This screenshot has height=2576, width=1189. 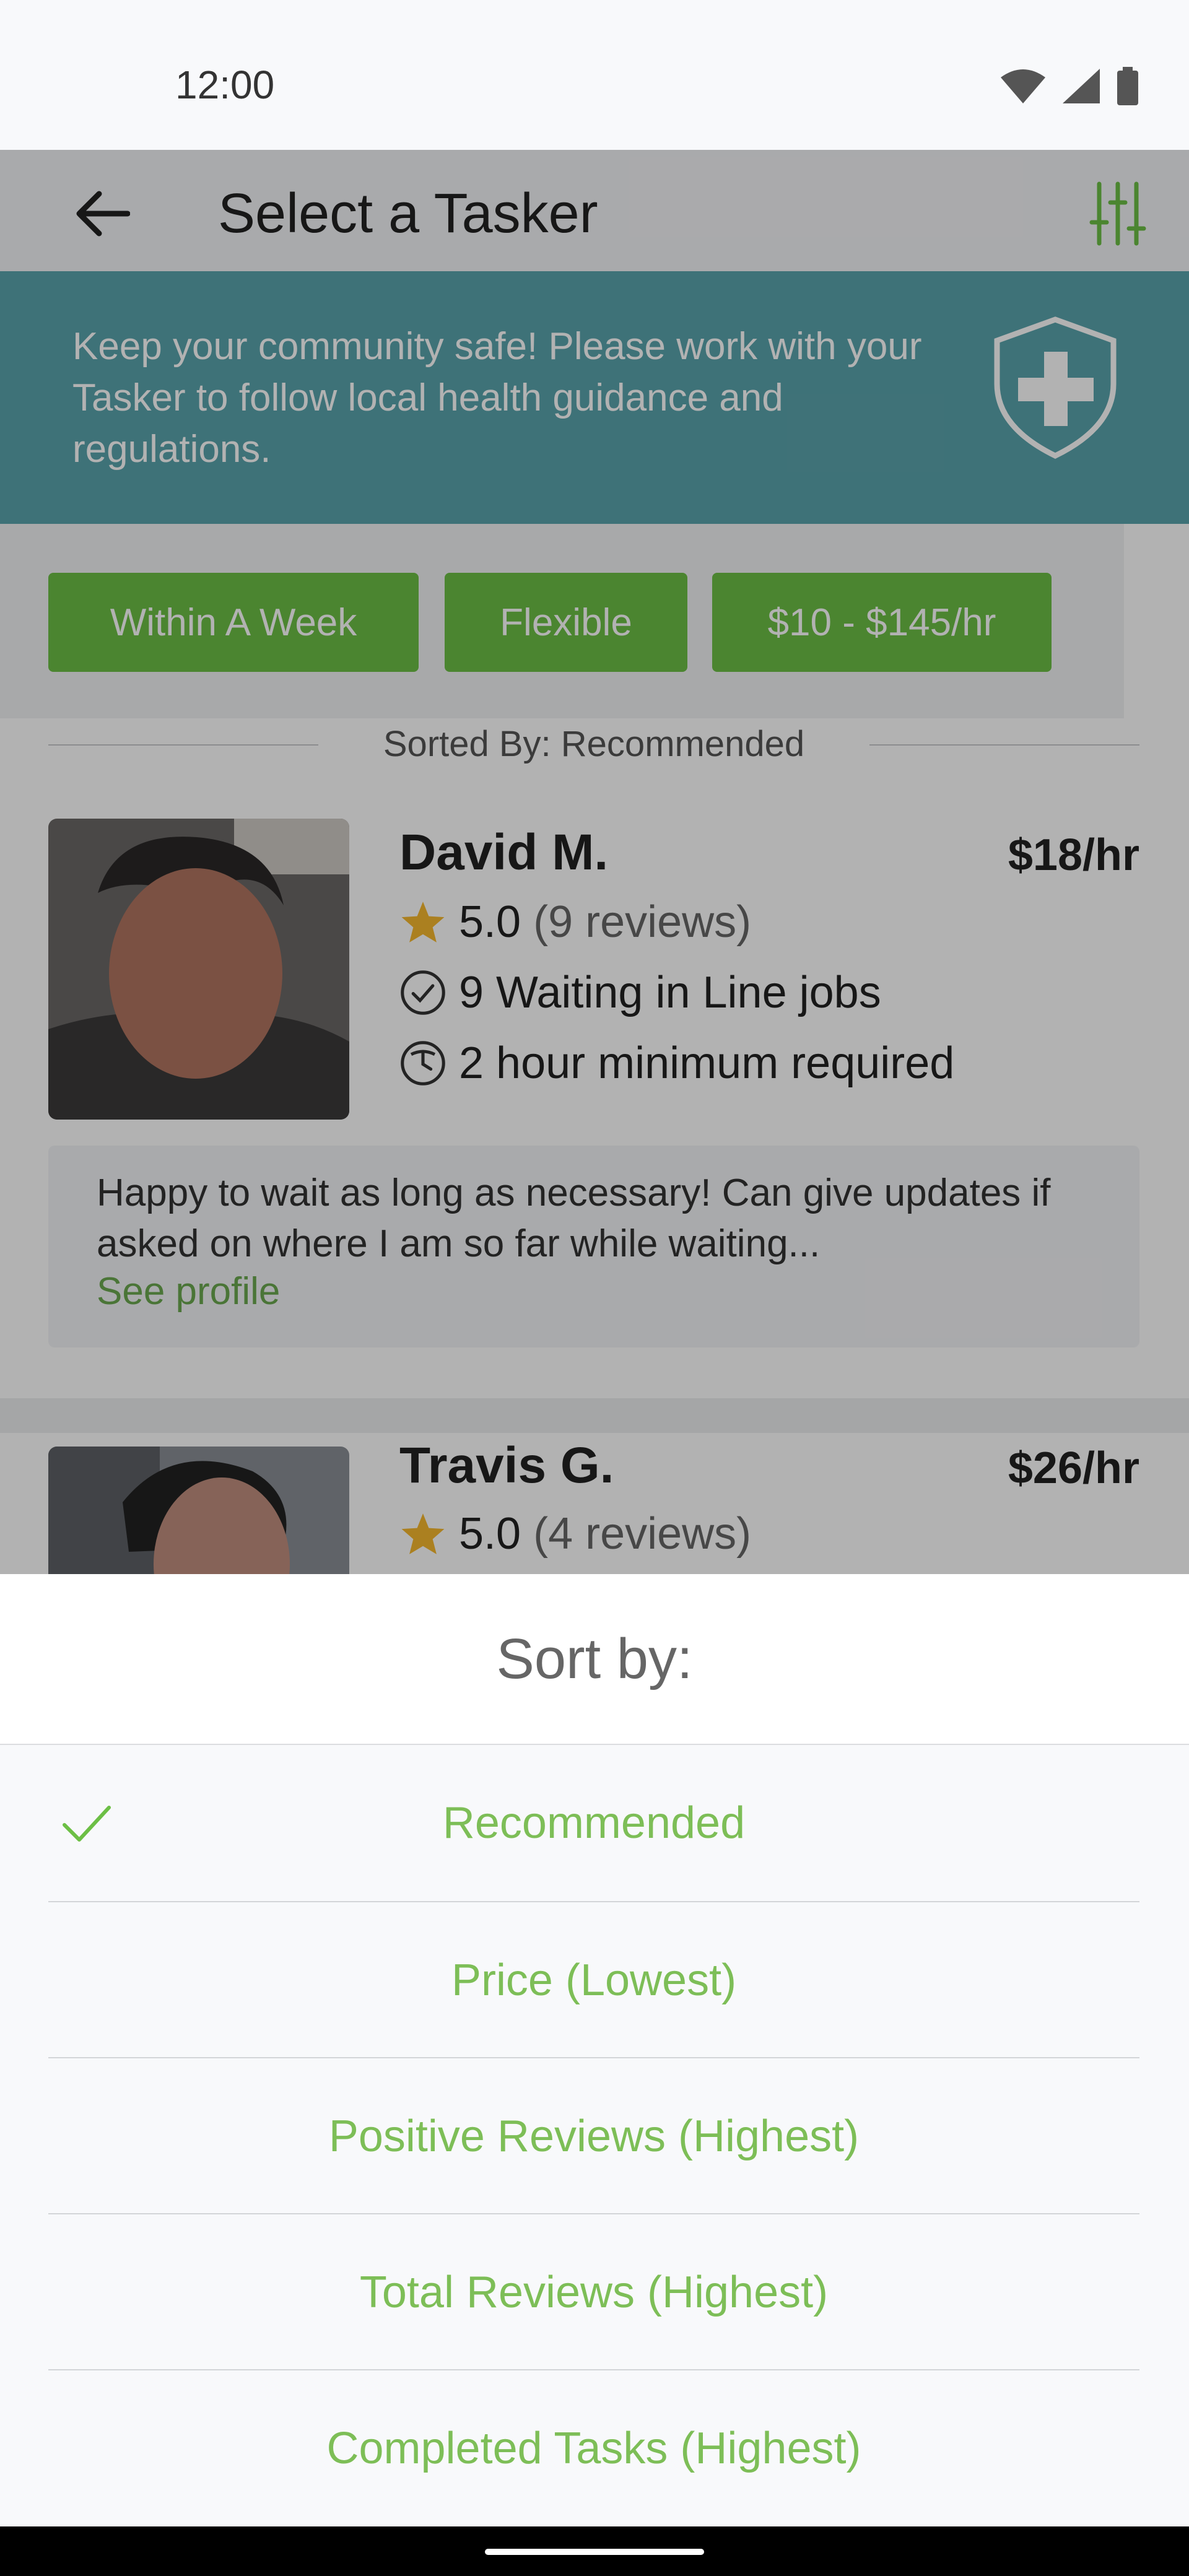 What do you see at coordinates (707, 1063) in the screenshot?
I see `tasker-minimum: 2 hour minimum required` at bounding box center [707, 1063].